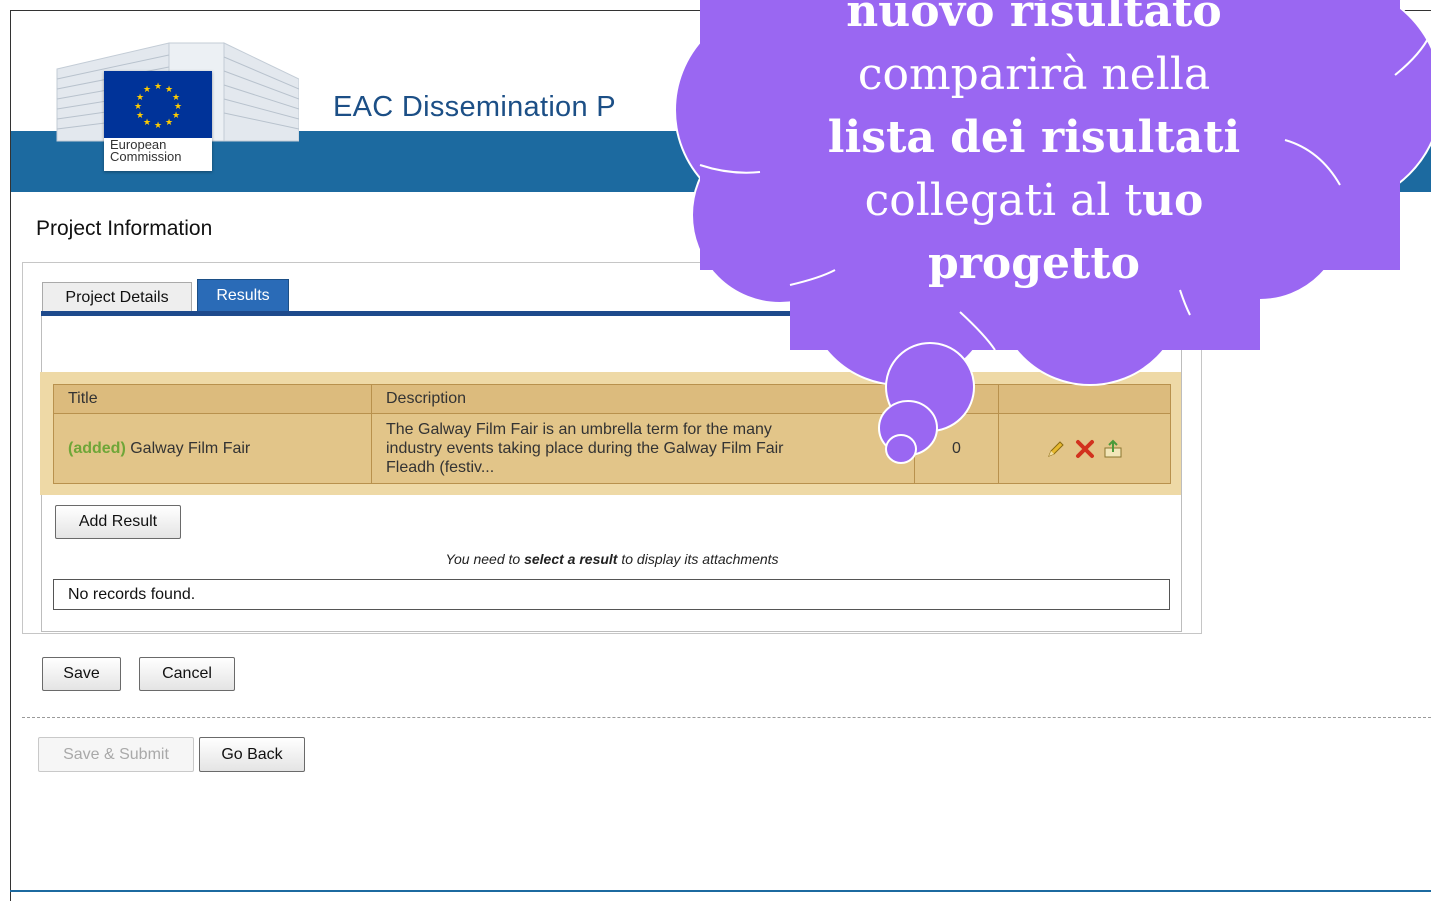 The height and width of the screenshot is (901, 1431). What do you see at coordinates (124, 228) in the screenshot?
I see `page-title: Project Information` at bounding box center [124, 228].